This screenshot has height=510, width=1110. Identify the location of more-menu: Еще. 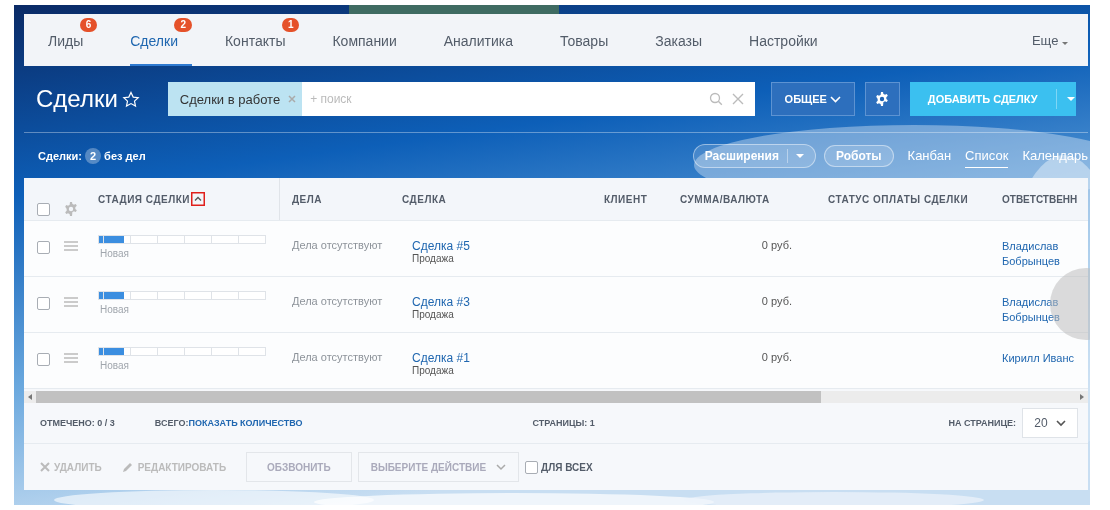
(1049, 40).